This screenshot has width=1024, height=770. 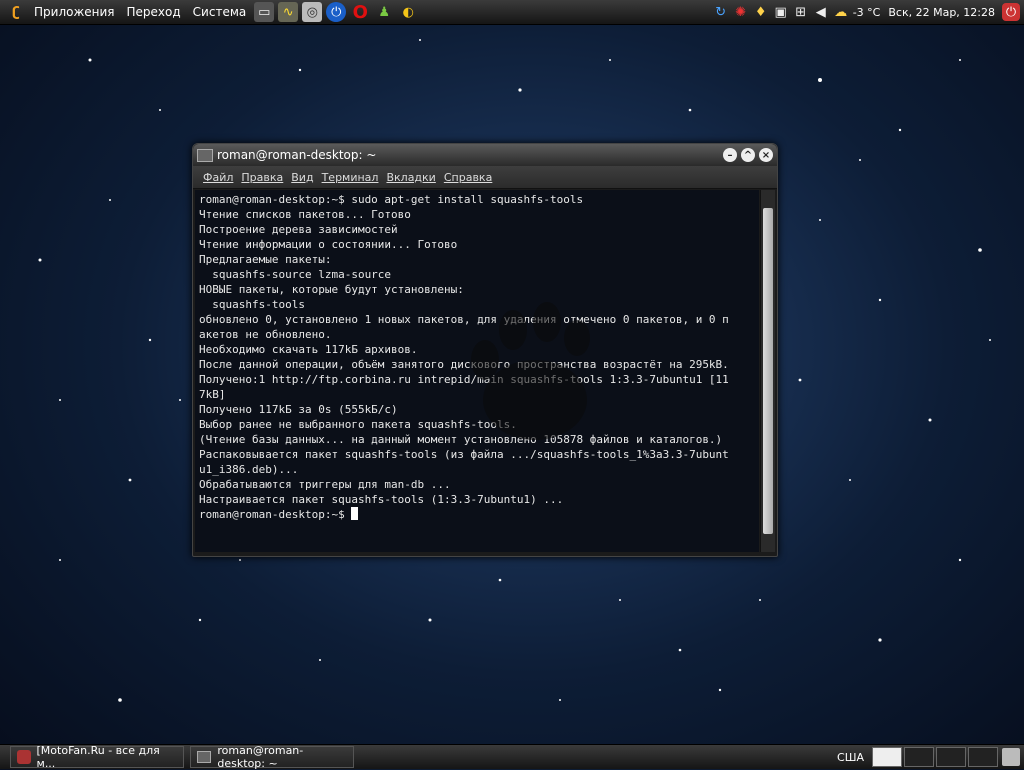 What do you see at coordinates (154, 12) in the screenshot?
I see `places-menu: Переход` at bounding box center [154, 12].